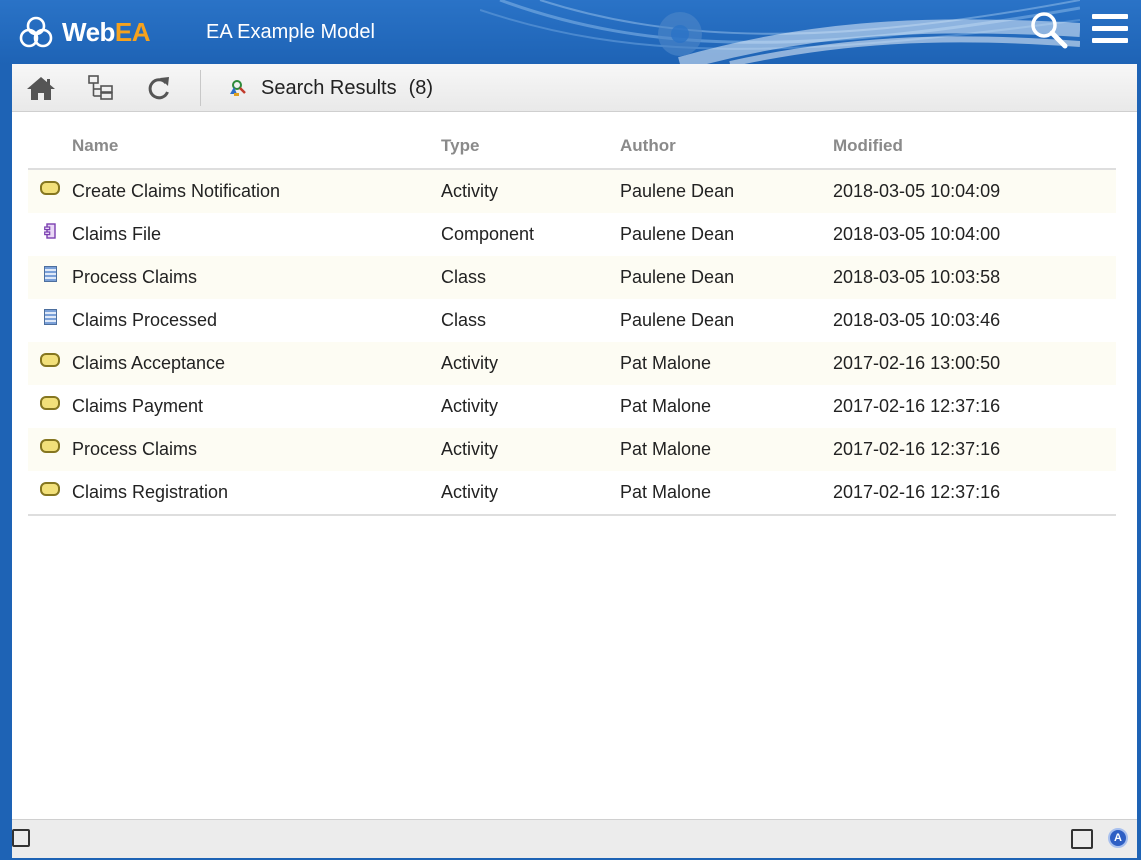  What do you see at coordinates (159, 88) in the screenshot?
I see `refresh-icon` at bounding box center [159, 88].